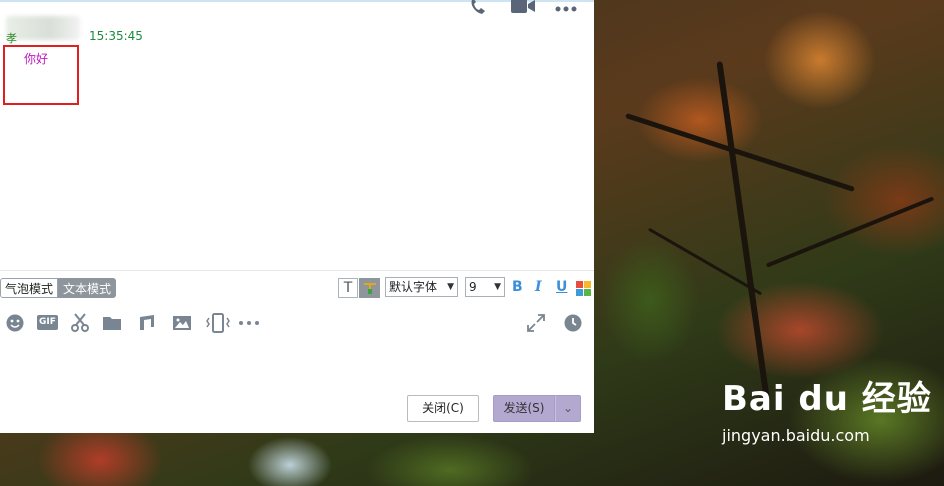 Image resolution: width=944 pixels, height=486 pixels. I want to click on font-size-select: 9 ▼, so click(485, 287).